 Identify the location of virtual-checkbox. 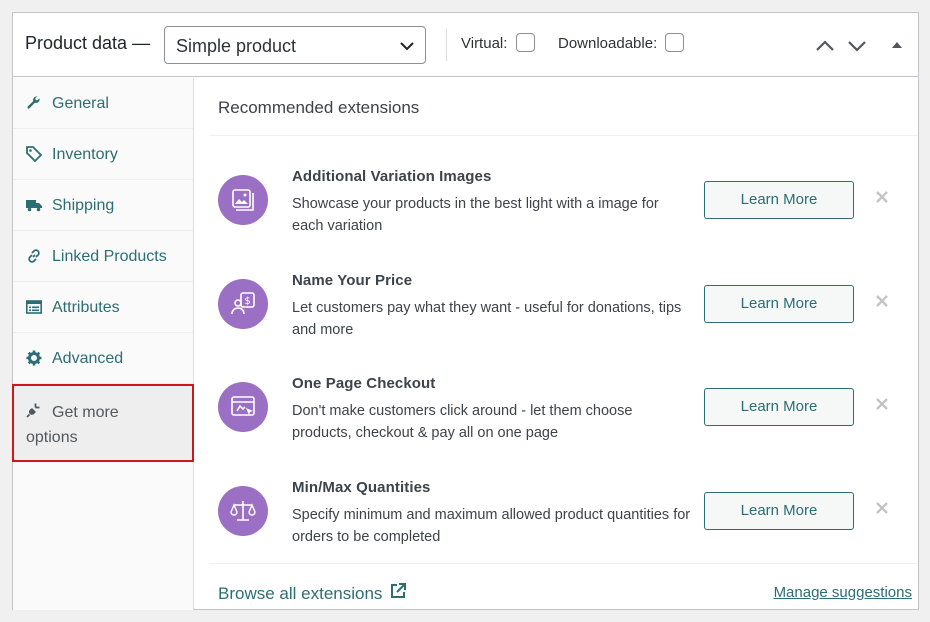
(525, 42).